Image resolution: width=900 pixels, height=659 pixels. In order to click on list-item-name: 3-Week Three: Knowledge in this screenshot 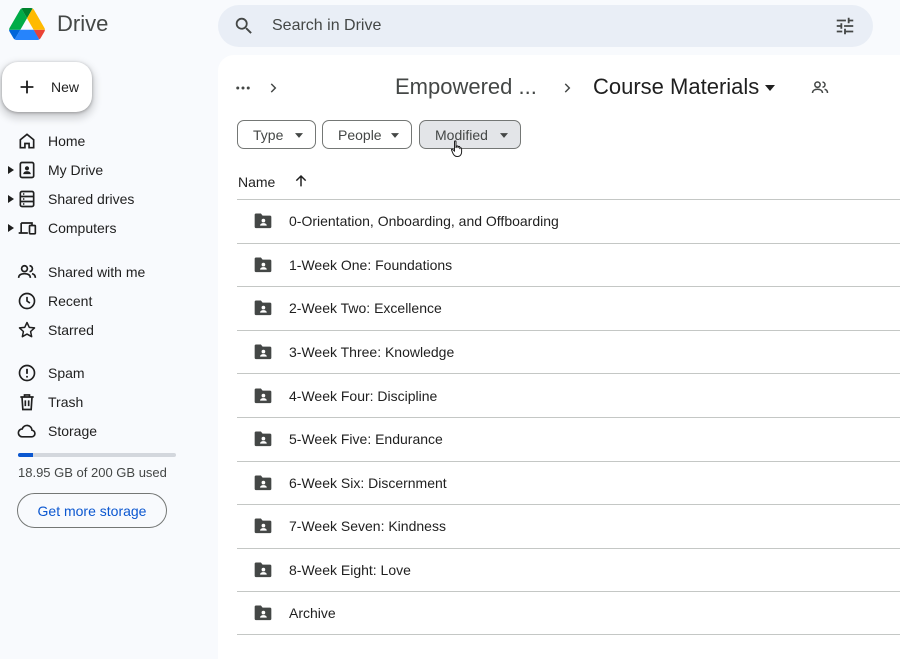, I will do `click(372, 352)`.